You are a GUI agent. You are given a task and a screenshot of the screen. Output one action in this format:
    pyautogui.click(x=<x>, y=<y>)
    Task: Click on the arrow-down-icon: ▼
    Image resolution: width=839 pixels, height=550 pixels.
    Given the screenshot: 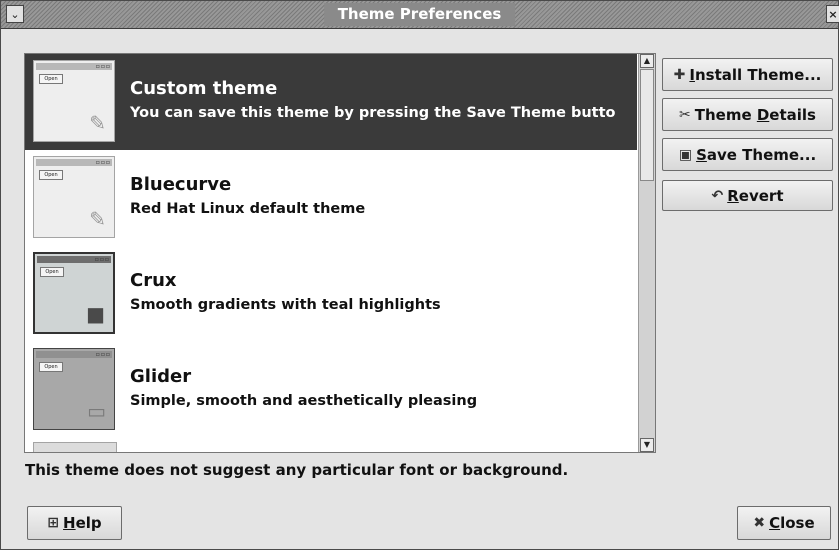 What is the action you would take?
    pyautogui.click(x=647, y=444)
    